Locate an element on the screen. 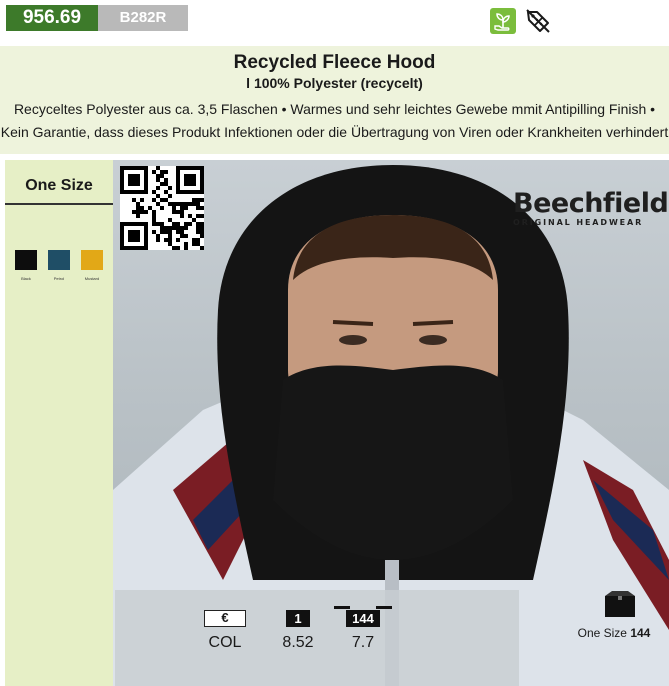  brand-tagline: ORIGINAL HEADWEAR is located at coordinates (578, 222).